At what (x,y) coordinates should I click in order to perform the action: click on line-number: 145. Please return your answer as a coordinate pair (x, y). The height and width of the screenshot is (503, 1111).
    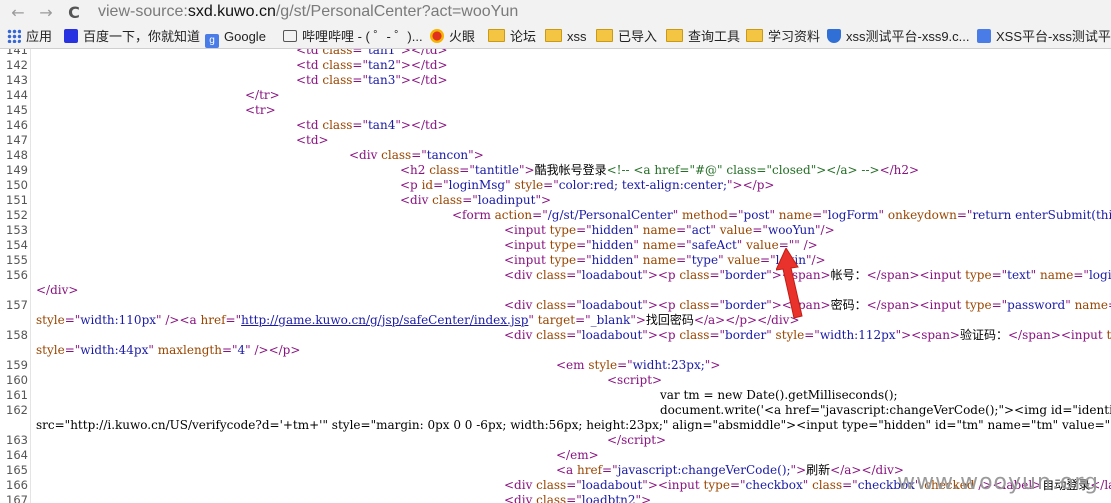
    Looking at the image, I should click on (17, 110).